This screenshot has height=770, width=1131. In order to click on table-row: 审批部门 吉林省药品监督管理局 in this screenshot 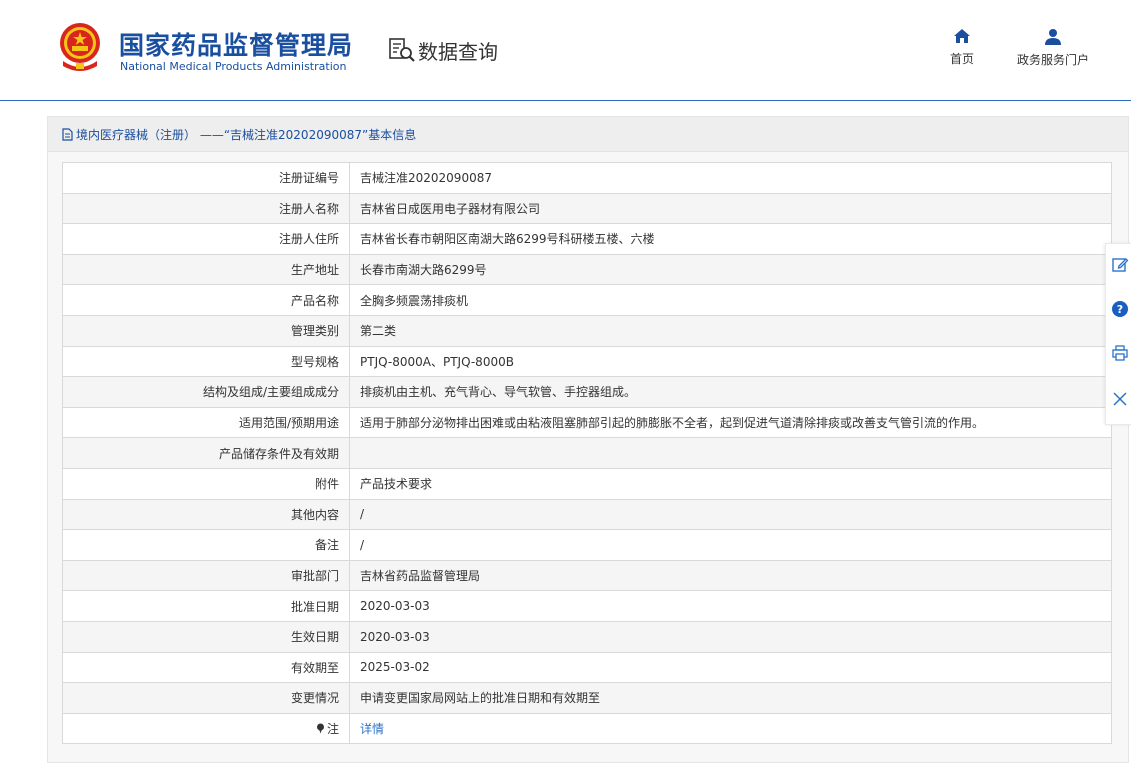, I will do `click(587, 575)`.